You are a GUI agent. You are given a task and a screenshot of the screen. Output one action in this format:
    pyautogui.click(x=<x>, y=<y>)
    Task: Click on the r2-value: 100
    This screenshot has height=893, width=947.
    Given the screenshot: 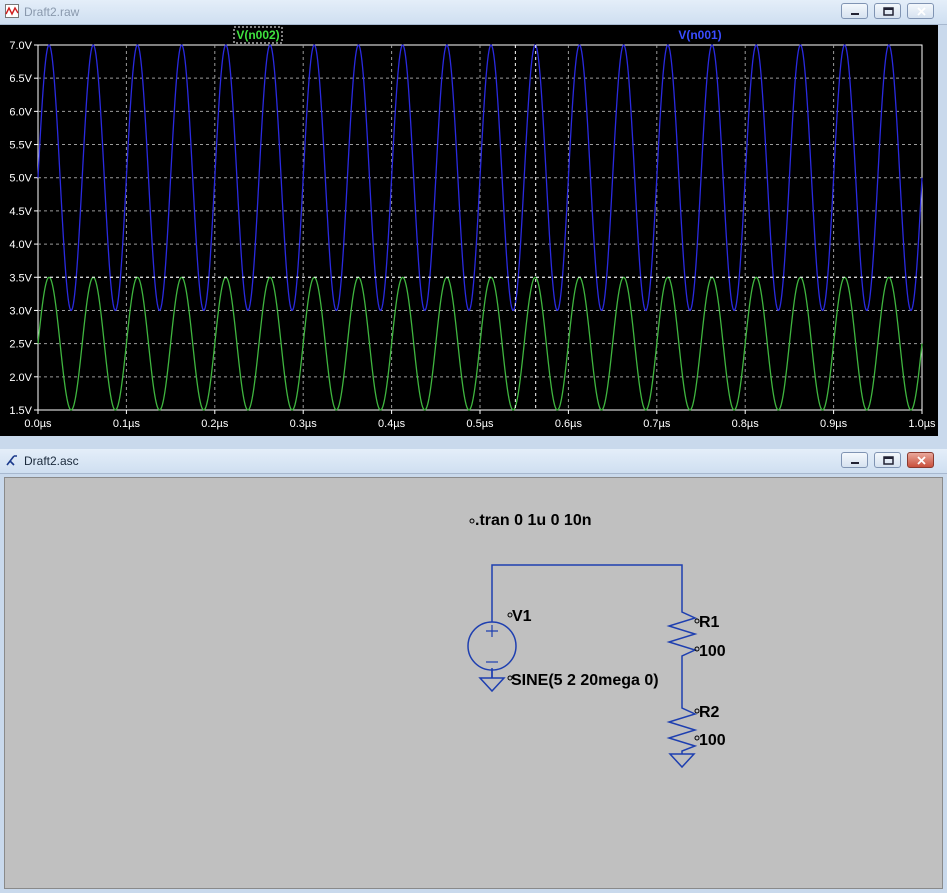 What is the action you would take?
    pyautogui.click(x=712, y=740)
    